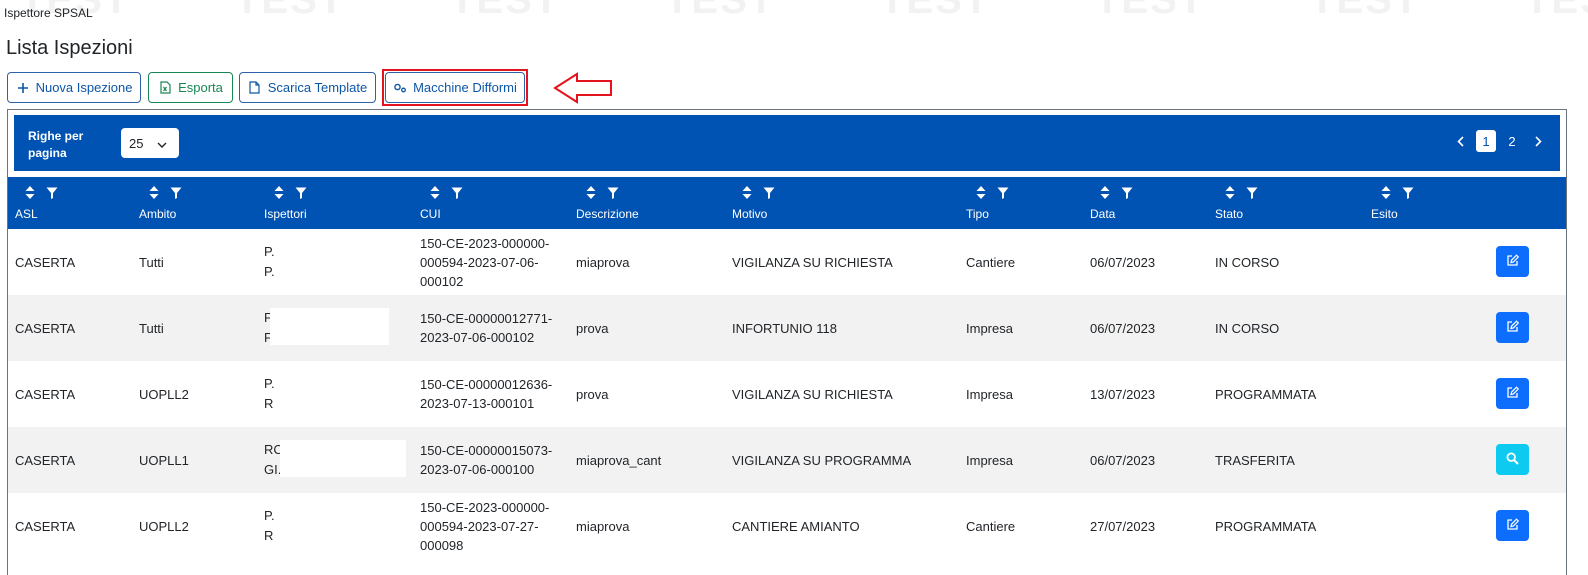  Describe the element at coordinates (1486, 141) in the screenshot. I see `page-1-button: 1` at that location.